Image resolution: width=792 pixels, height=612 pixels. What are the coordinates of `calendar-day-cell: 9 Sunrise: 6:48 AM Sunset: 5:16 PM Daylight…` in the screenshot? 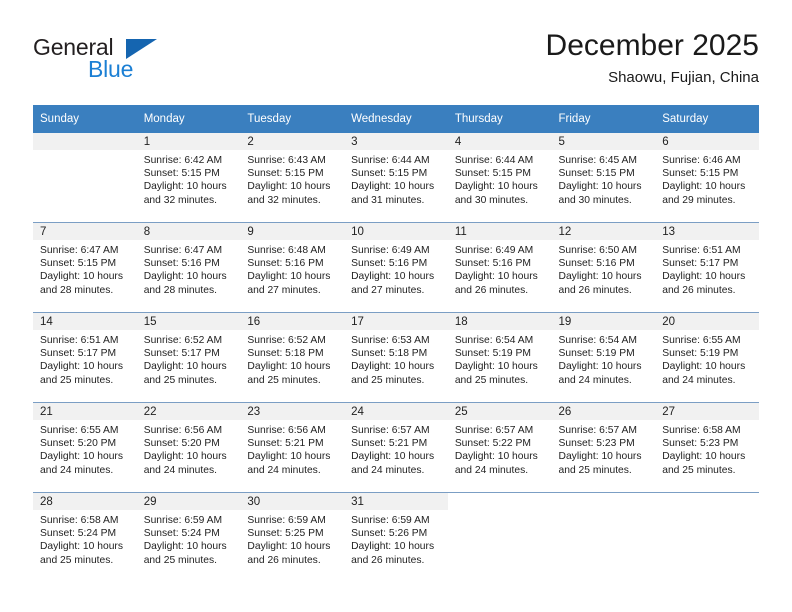 It's located at (292, 267).